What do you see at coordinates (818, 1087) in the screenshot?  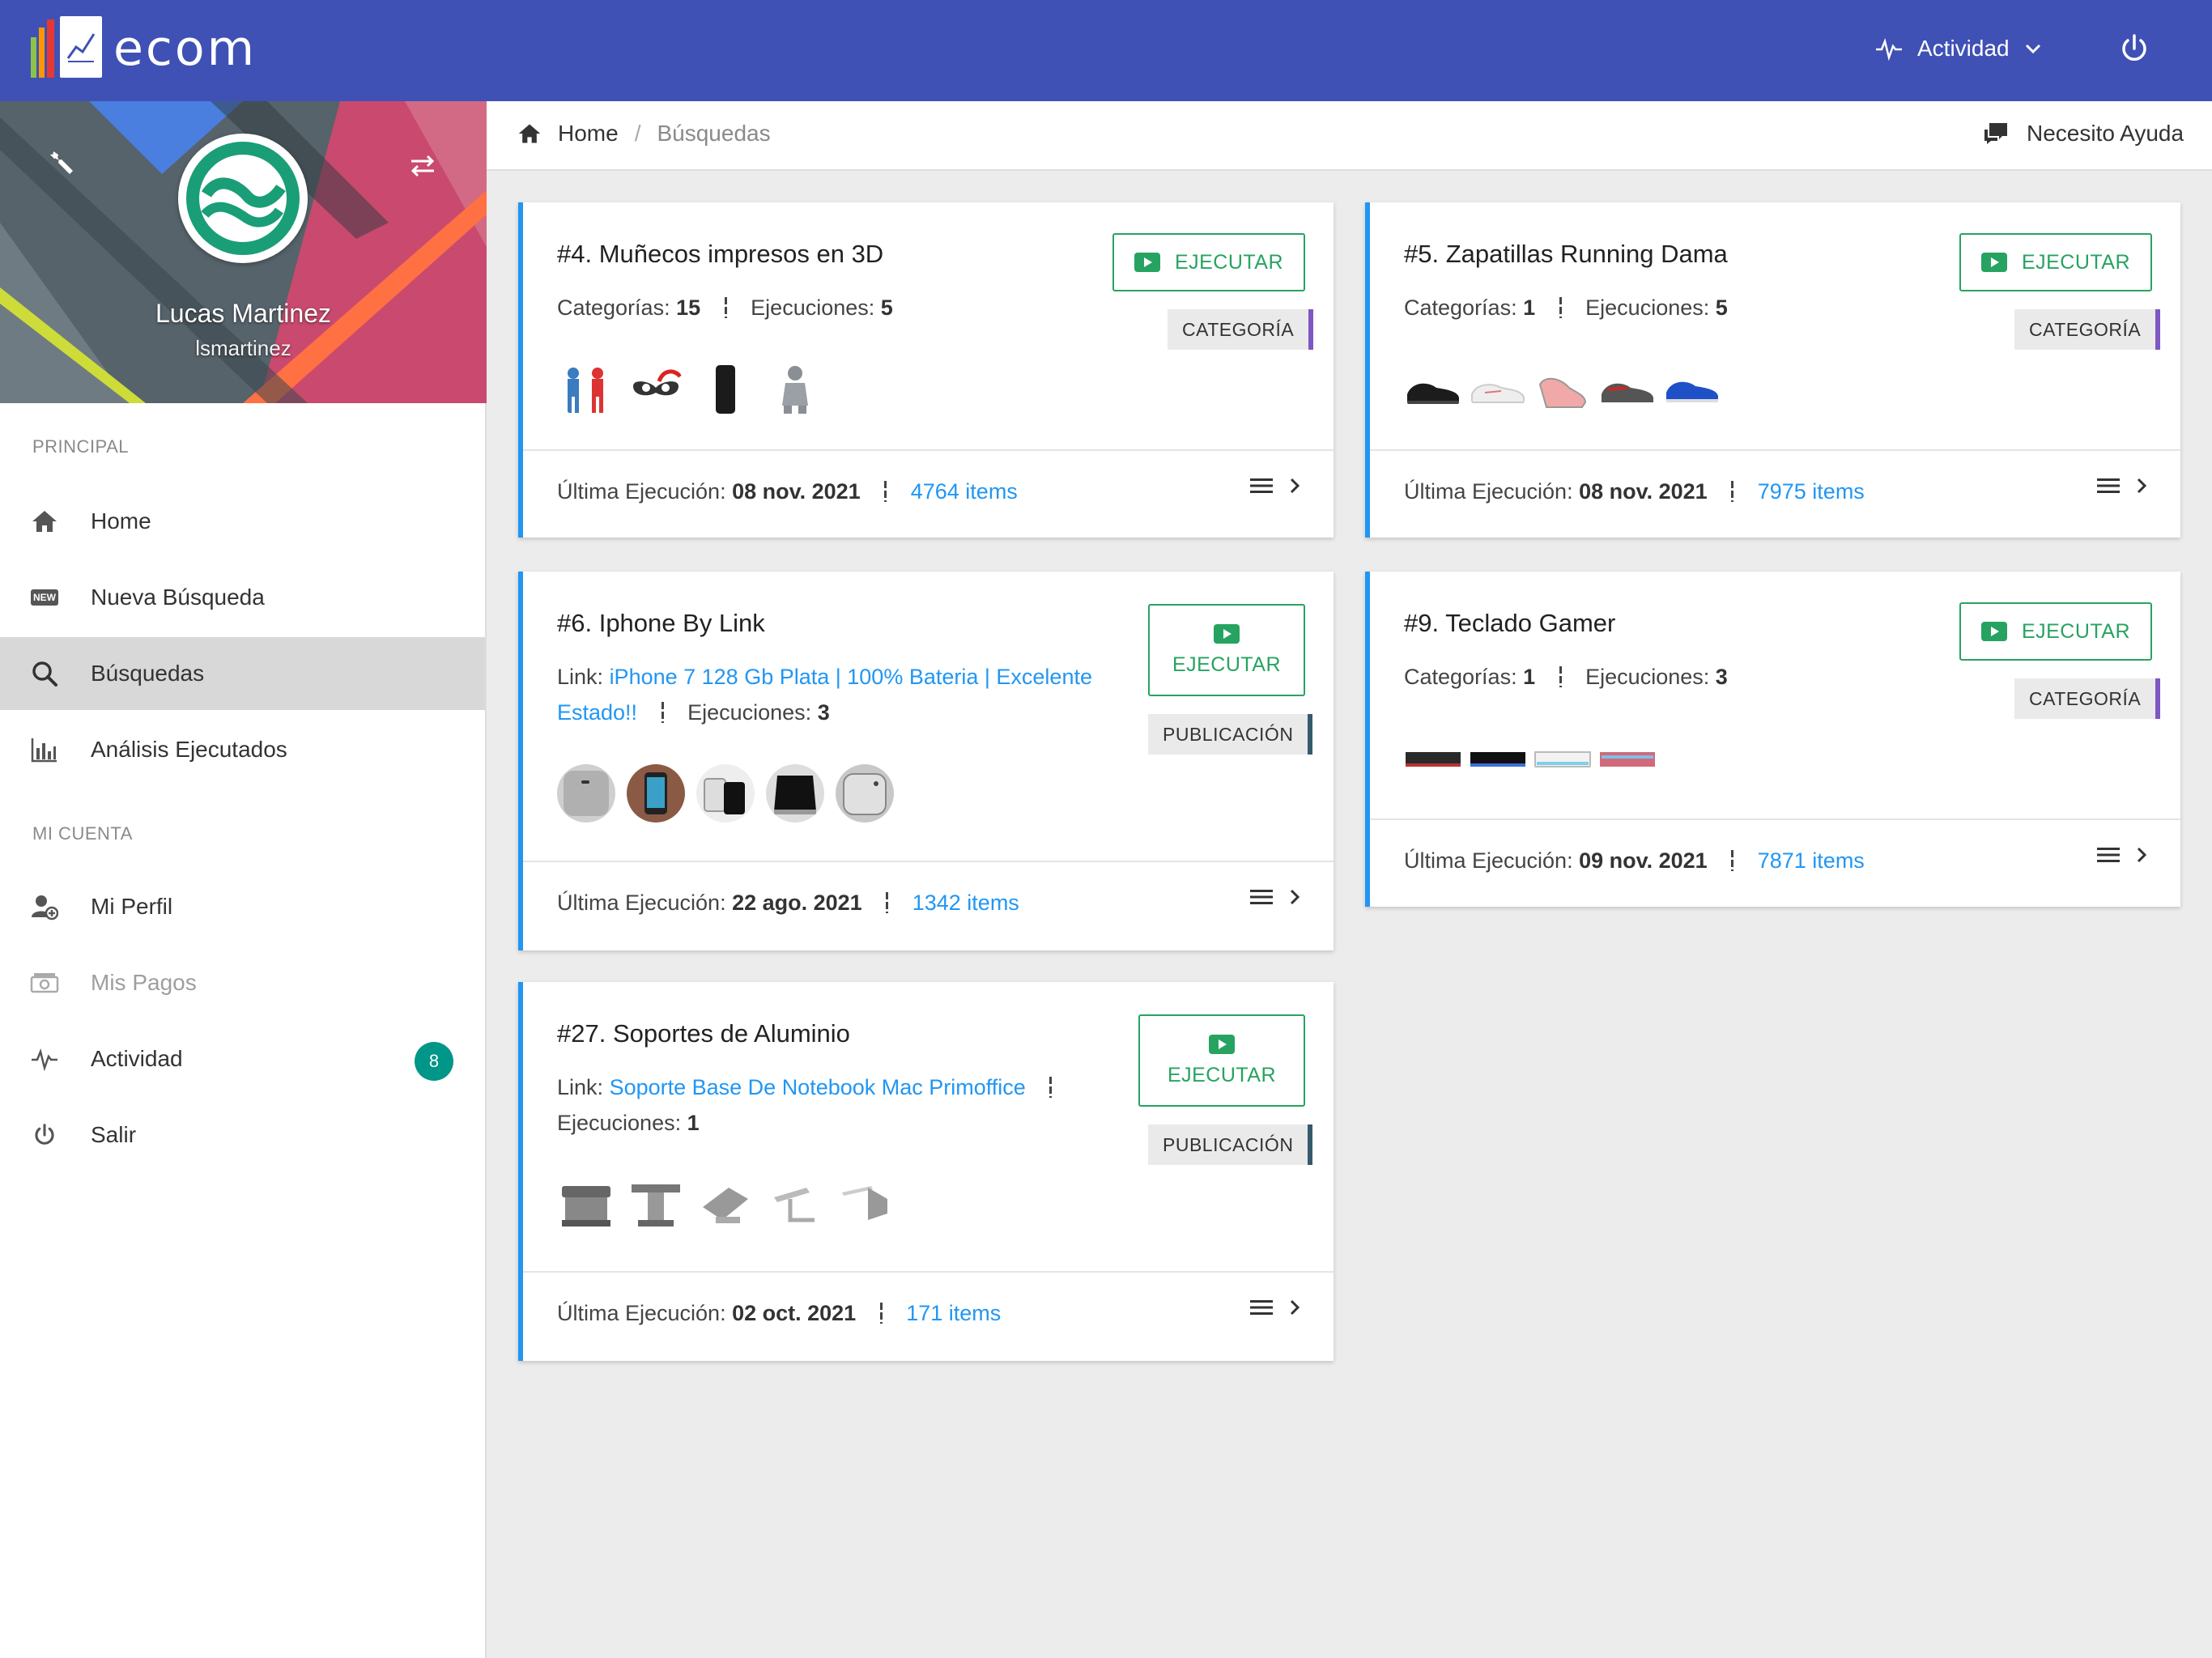 I see `listing-link: Soporte Base De Notebook Mac Primoffice` at bounding box center [818, 1087].